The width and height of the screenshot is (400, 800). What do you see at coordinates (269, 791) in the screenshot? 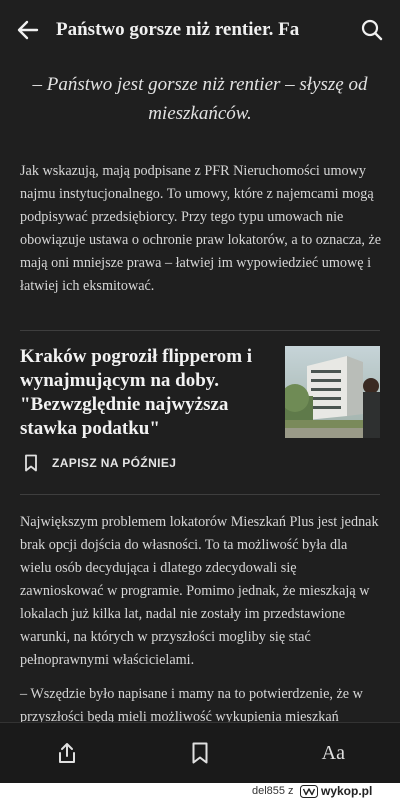
I see `watermark-user: del855` at bounding box center [269, 791].